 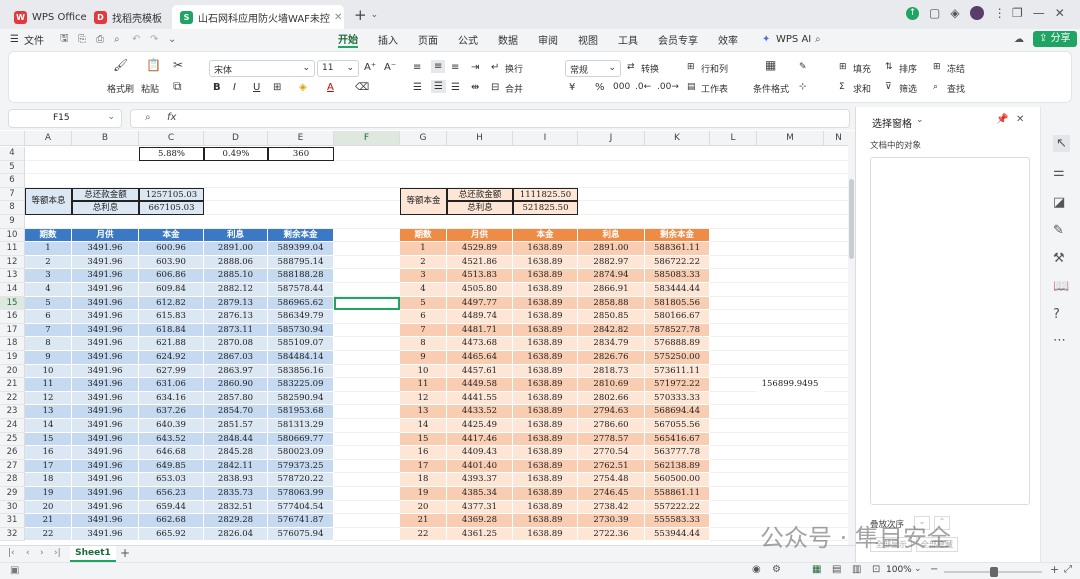 I want to click on left-table-cell: 582590.94, so click(x=301, y=398).